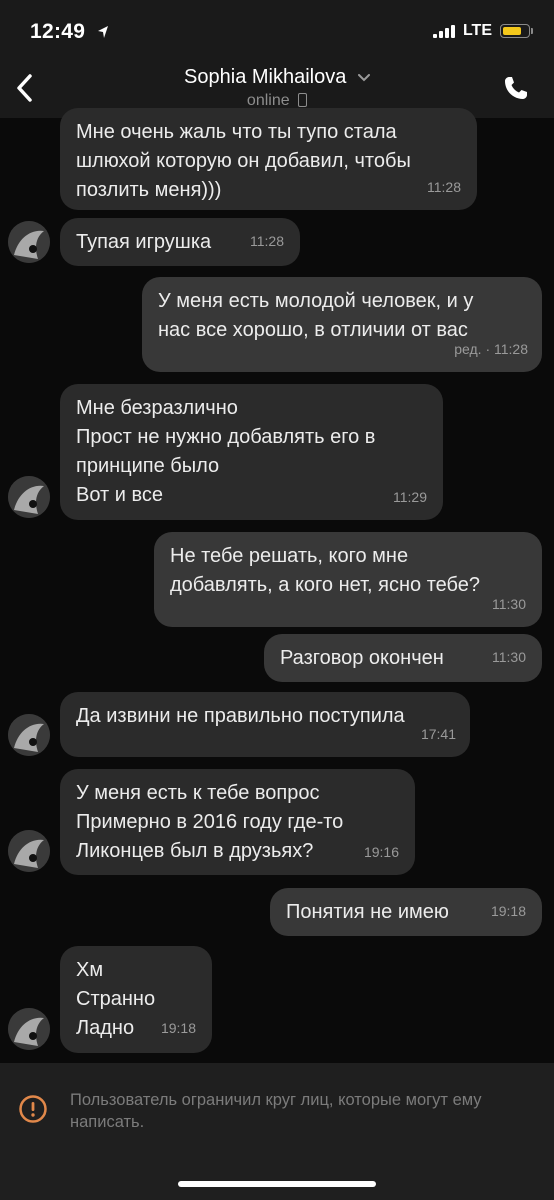 The image size is (554, 1200). I want to click on status-time: 12:49, so click(69, 32).